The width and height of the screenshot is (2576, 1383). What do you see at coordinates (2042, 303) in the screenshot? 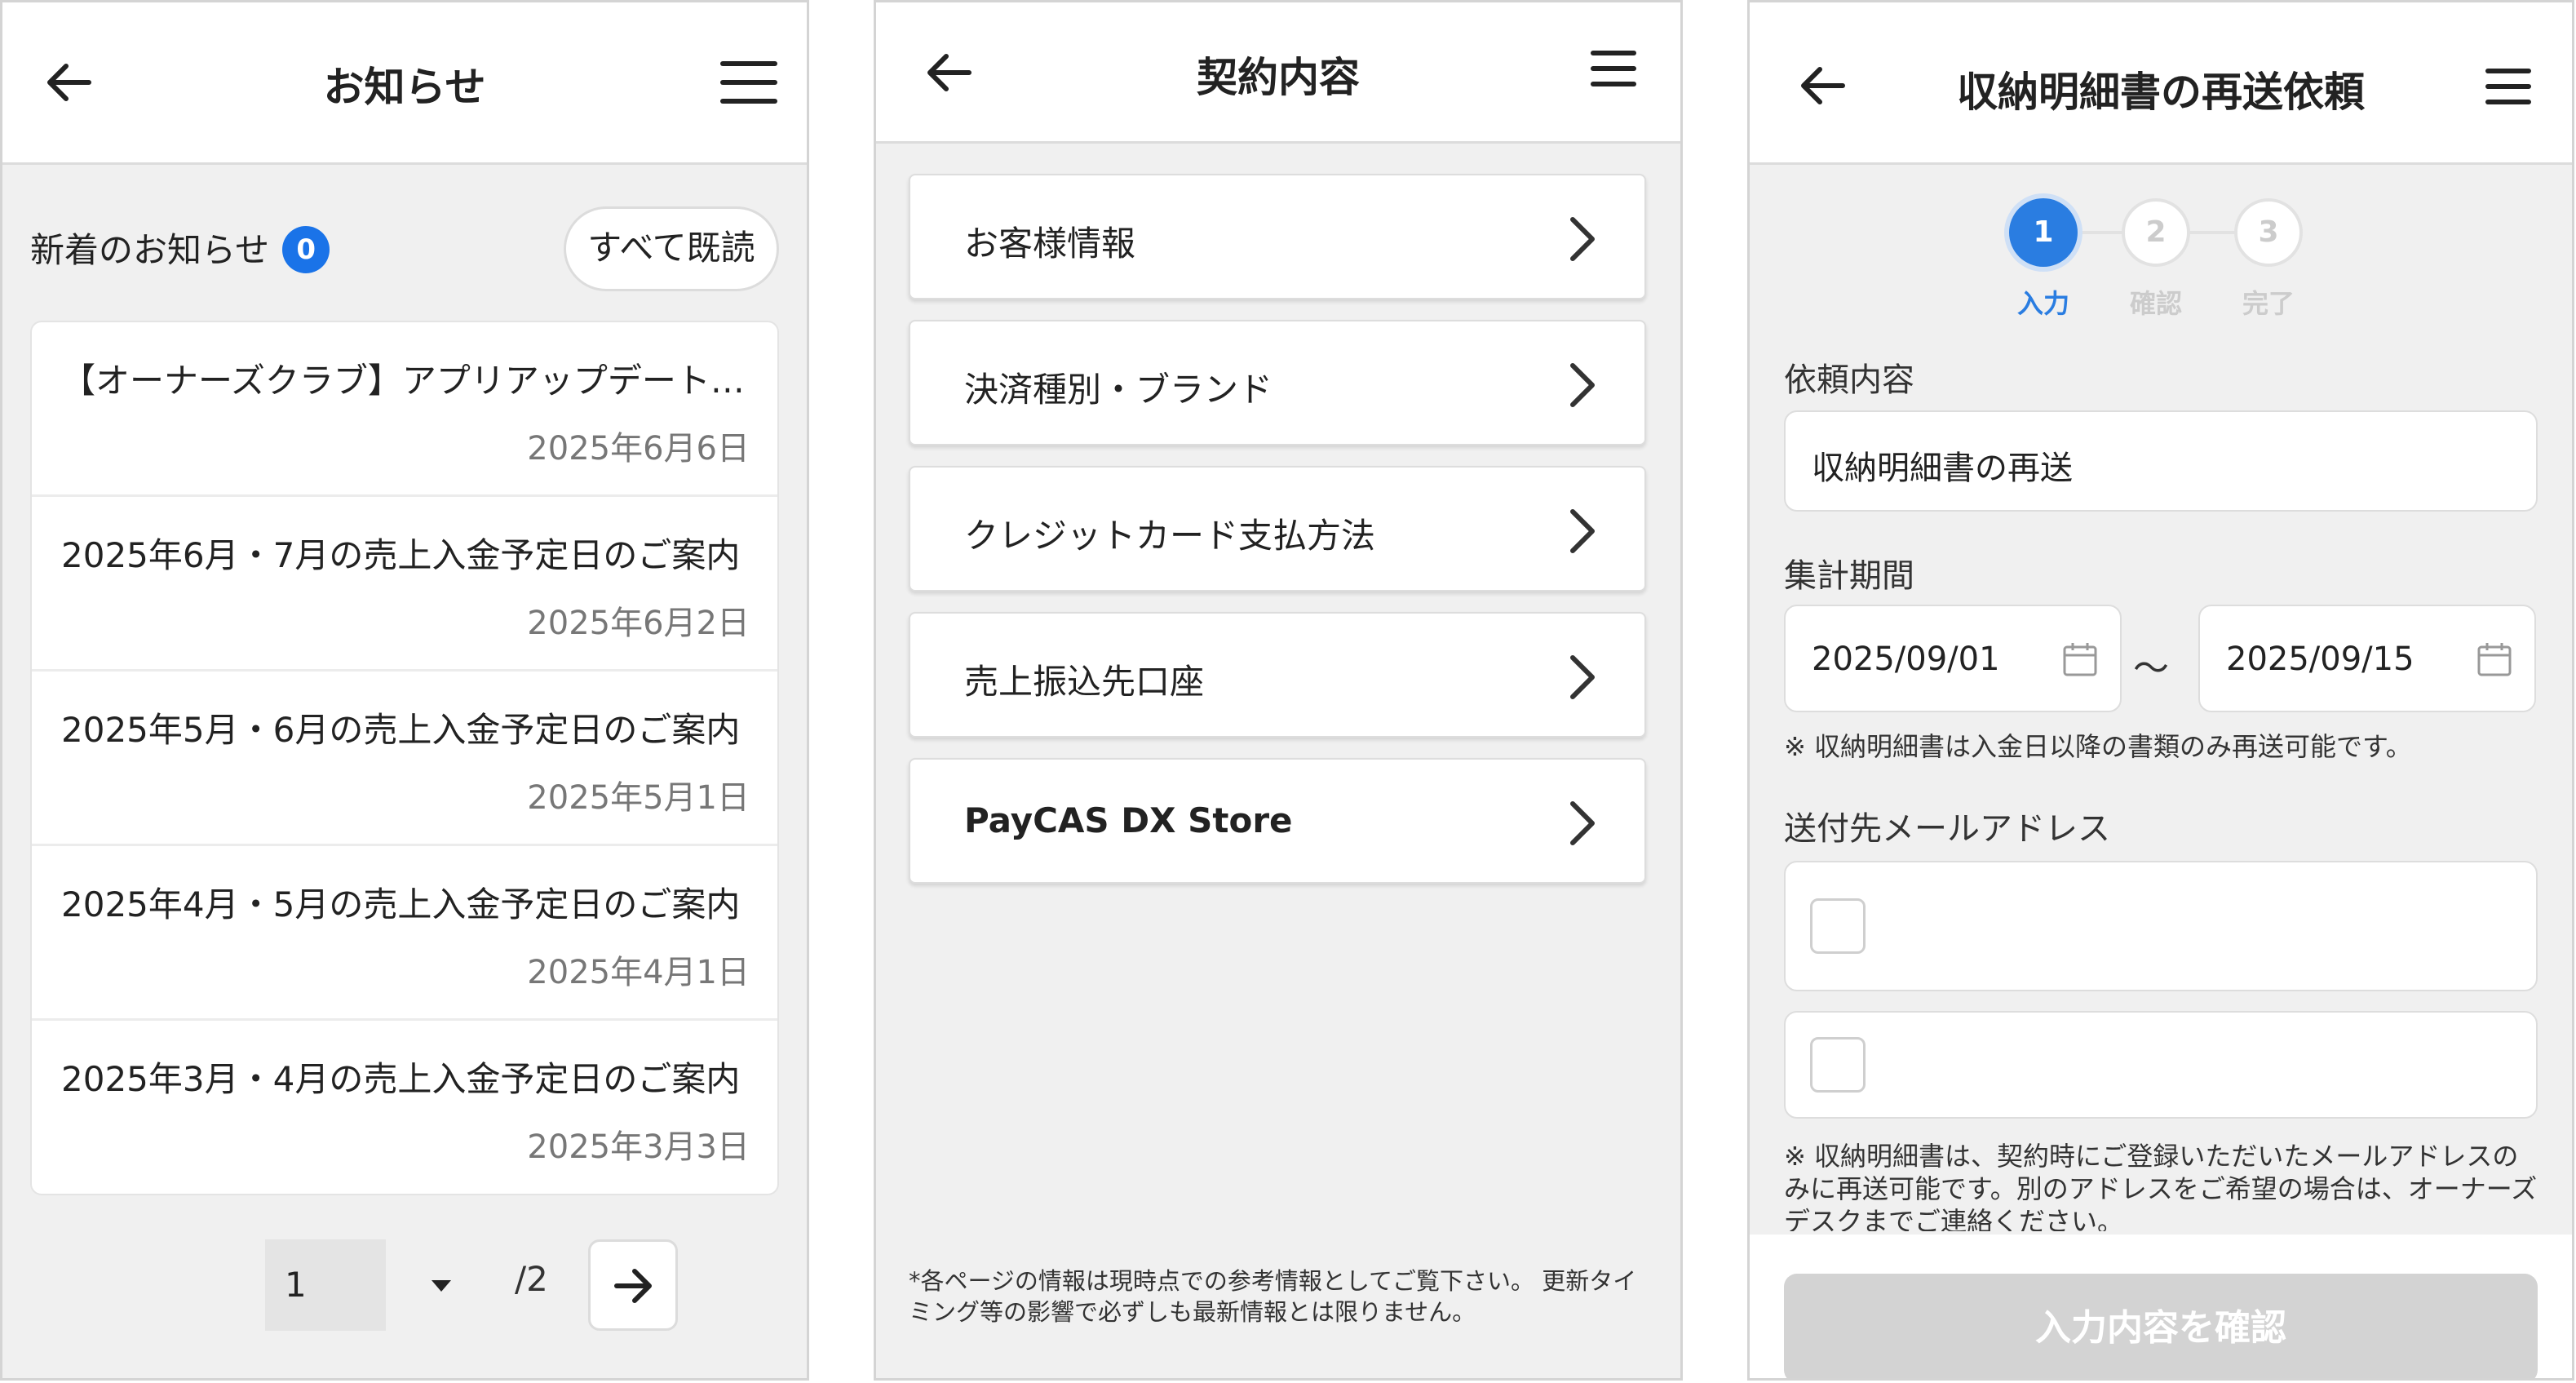
I see `step-1-label: 入力` at bounding box center [2042, 303].